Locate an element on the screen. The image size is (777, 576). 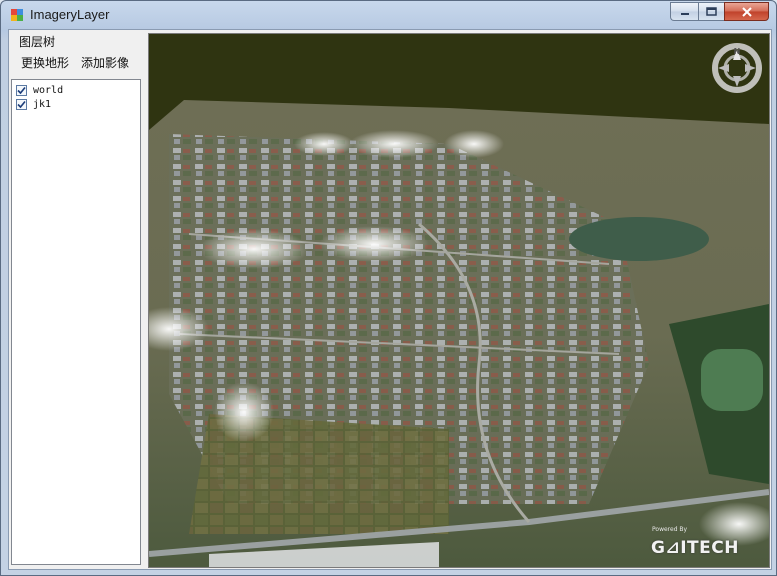
layer-tree-group-title: 图层树 is located at coordinates (37, 42).